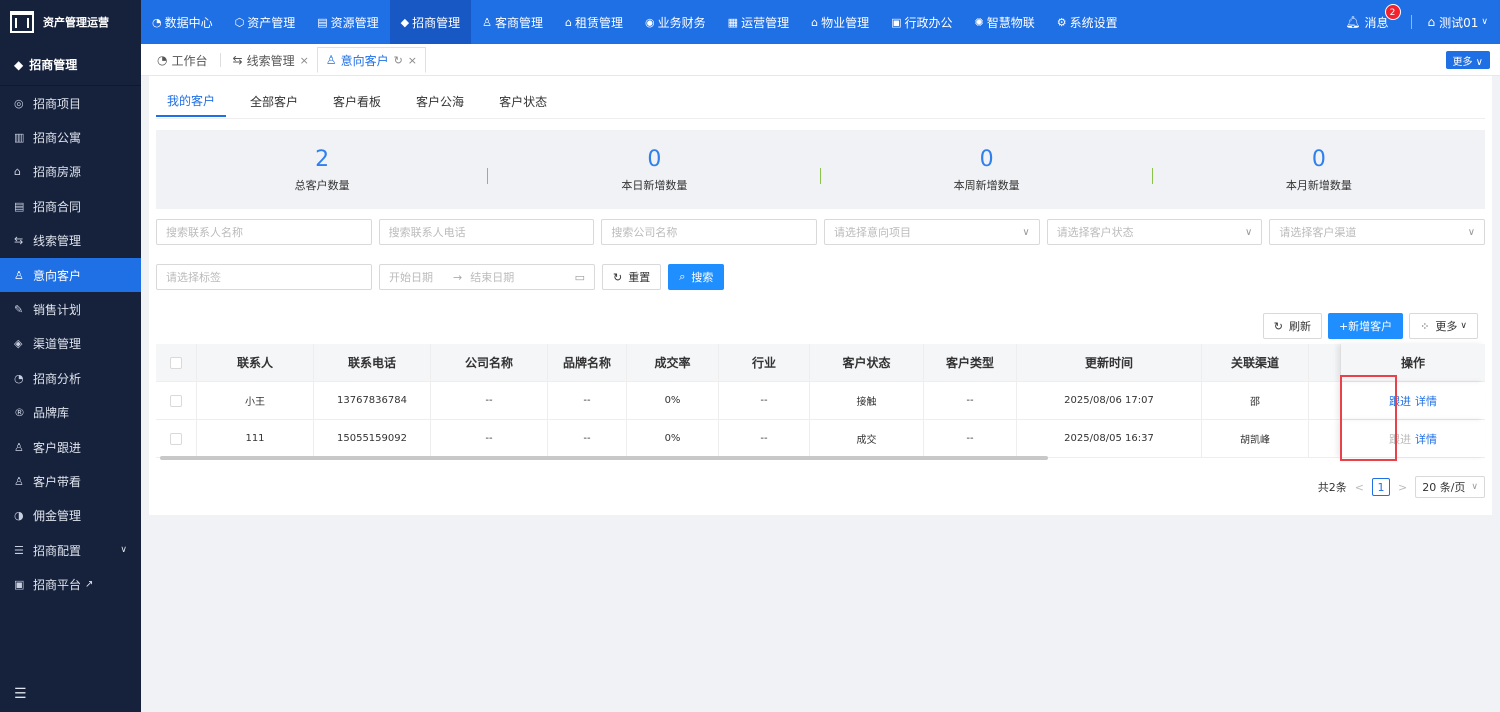 The width and height of the screenshot is (1500, 712). What do you see at coordinates (70, 516) in the screenshot?
I see `sidebar-item-commission: ◑ 佣金管理` at bounding box center [70, 516].